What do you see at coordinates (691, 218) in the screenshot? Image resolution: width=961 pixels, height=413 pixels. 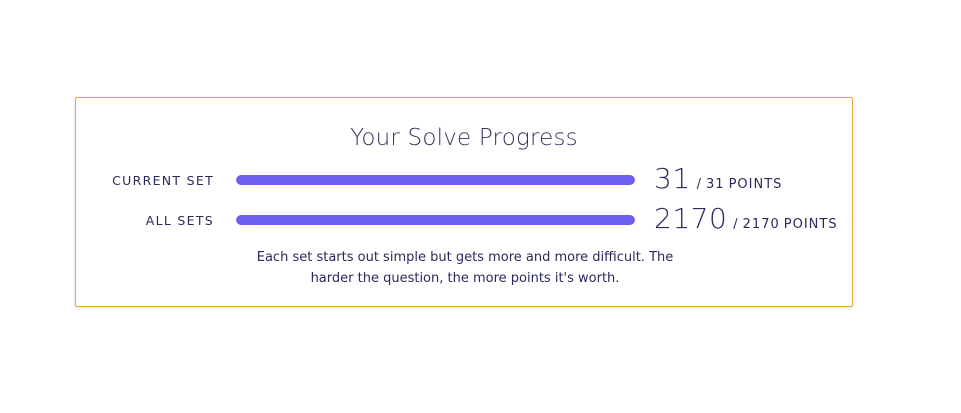 I see `all-sets-points: 2170` at bounding box center [691, 218].